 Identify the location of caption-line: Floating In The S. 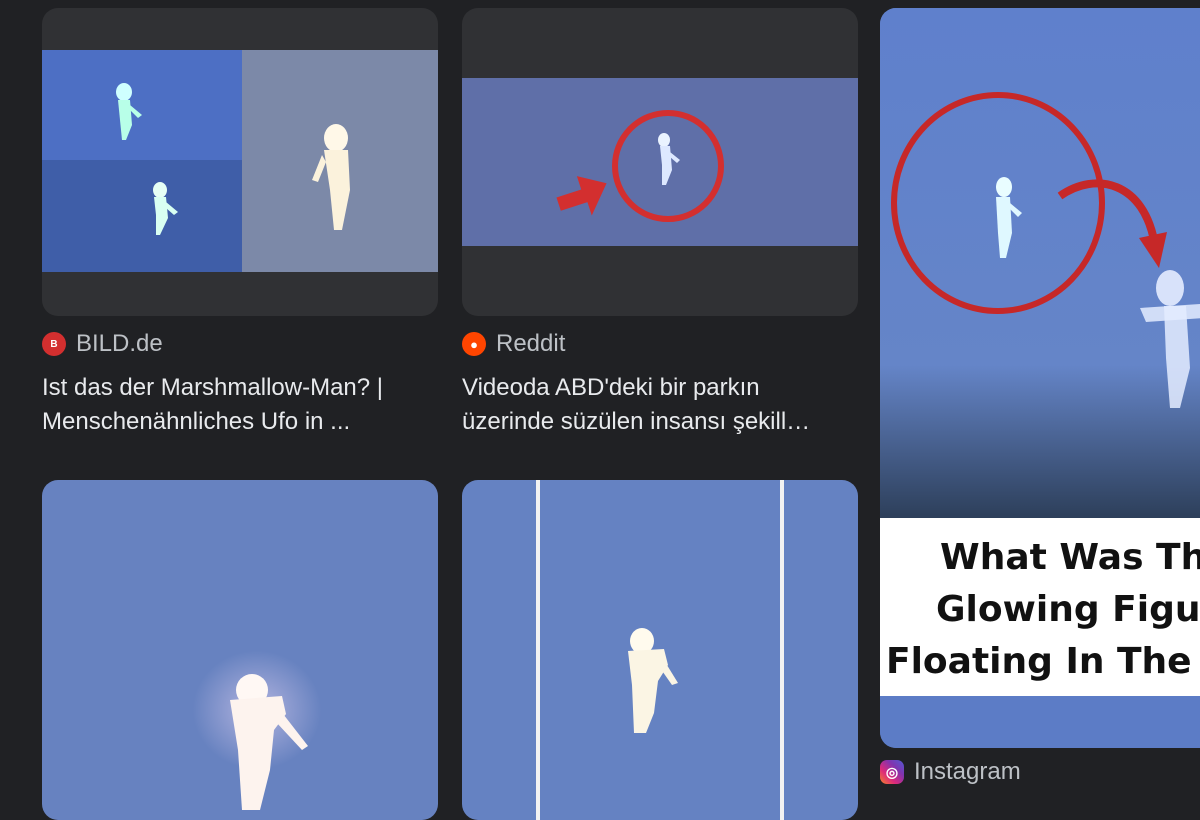
(1043, 661).